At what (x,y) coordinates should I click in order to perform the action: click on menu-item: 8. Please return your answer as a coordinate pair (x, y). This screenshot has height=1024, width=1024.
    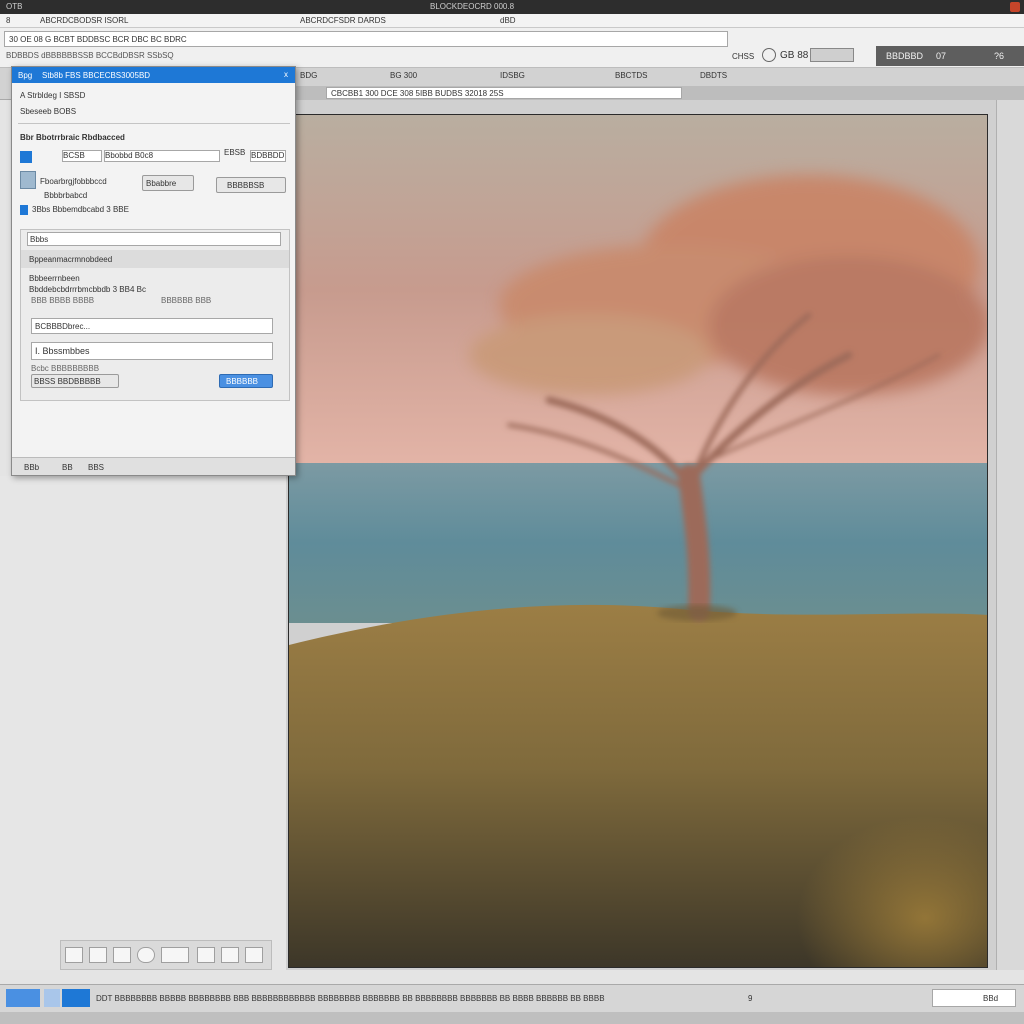
    Looking at the image, I should click on (8, 20).